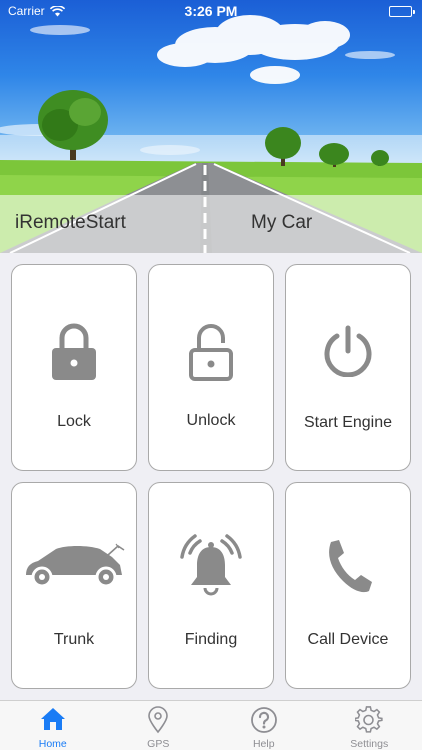 The width and height of the screenshot is (422, 750). Describe the element at coordinates (402, 11) in the screenshot. I see `battery-icon` at that location.